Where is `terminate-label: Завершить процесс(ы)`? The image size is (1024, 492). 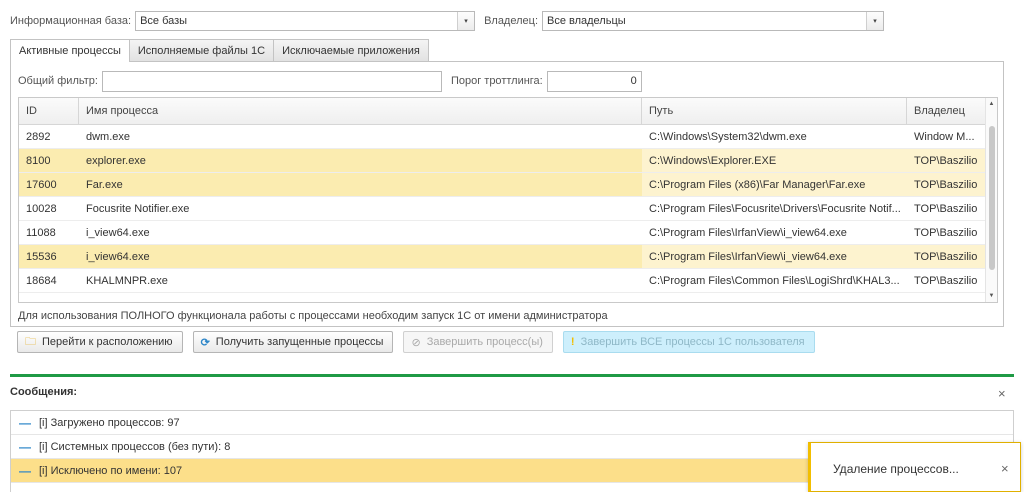
terminate-label: Завершить процесс(ы) is located at coordinates (484, 342).